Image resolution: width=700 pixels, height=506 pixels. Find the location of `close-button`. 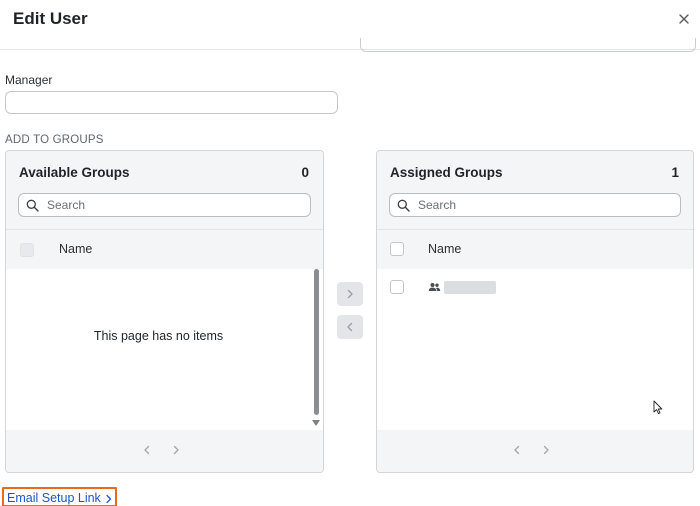

close-button is located at coordinates (684, 19).